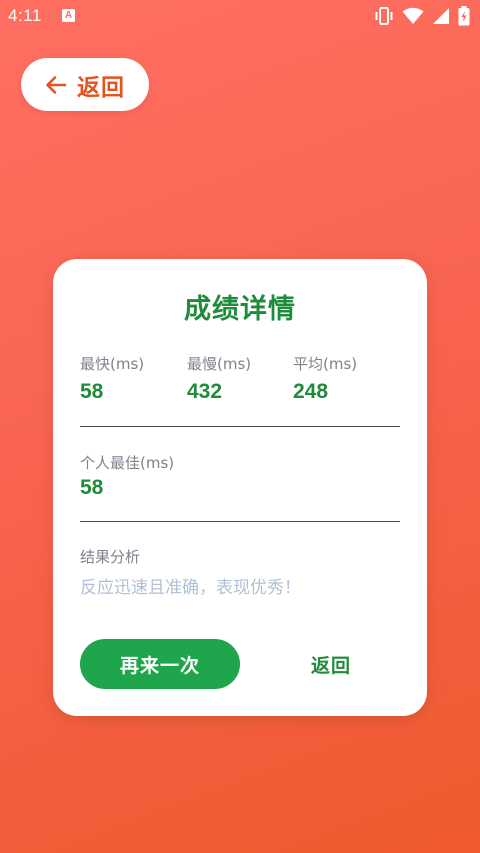 The image size is (480, 853). What do you see at coordinates (331, 664) in the screenshot?
I see `return-button: 返回` at bounding box center [331, 664].